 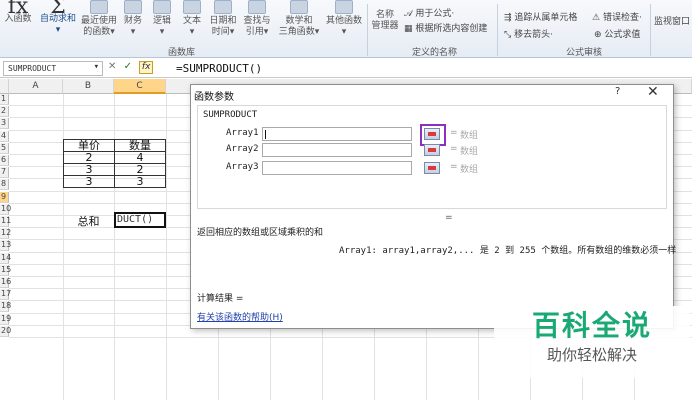 I want to click on evaluate-formula-button: ⊕ 公式求值, so click(x=617, y=33).